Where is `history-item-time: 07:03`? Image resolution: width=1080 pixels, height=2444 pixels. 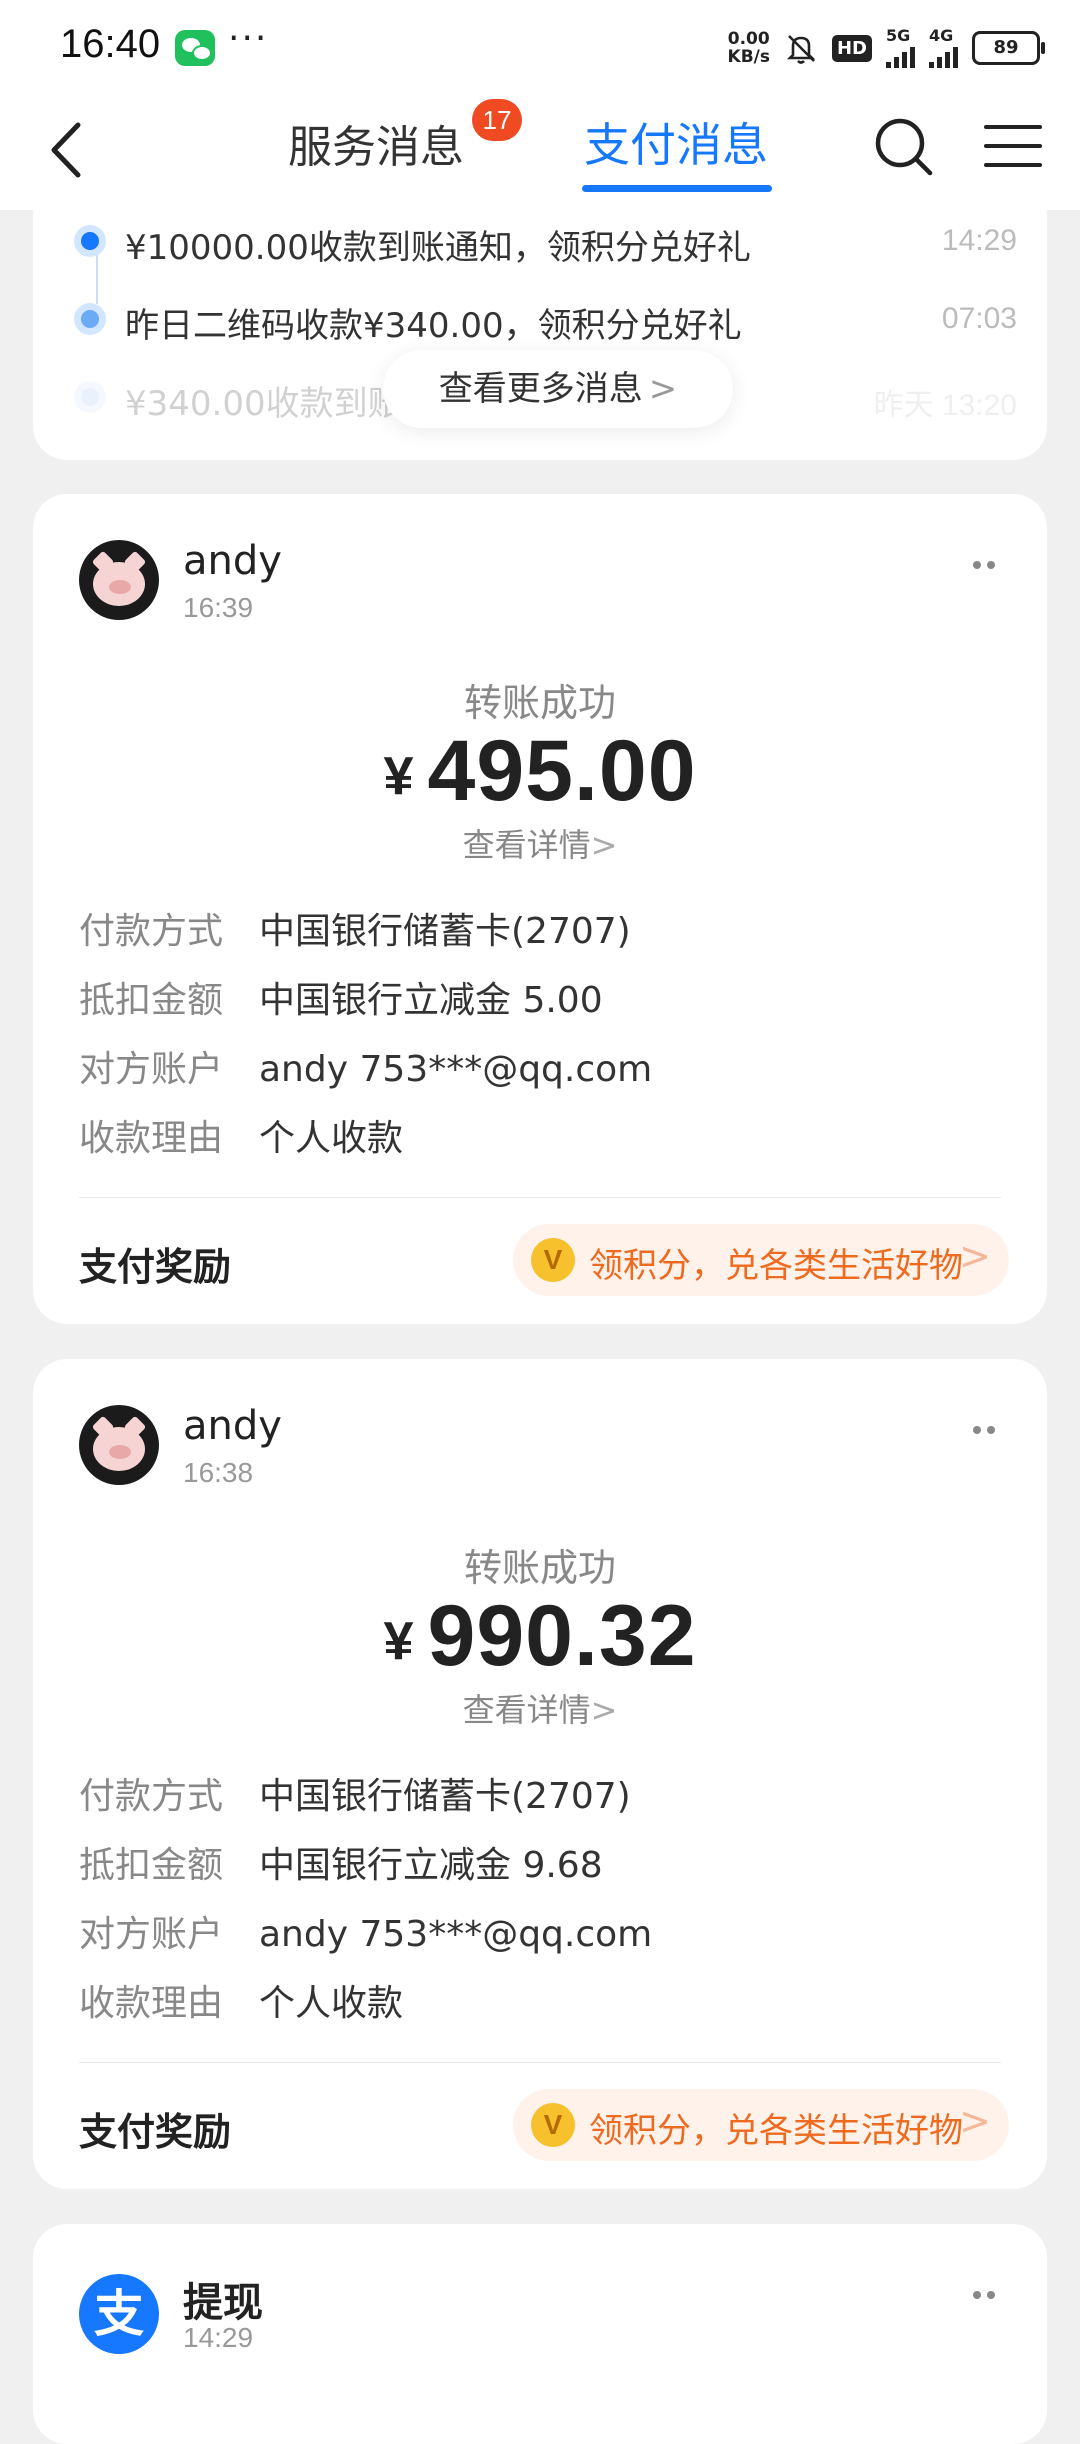 history-item-time: 07:03 is located at coordinates (979, 318).